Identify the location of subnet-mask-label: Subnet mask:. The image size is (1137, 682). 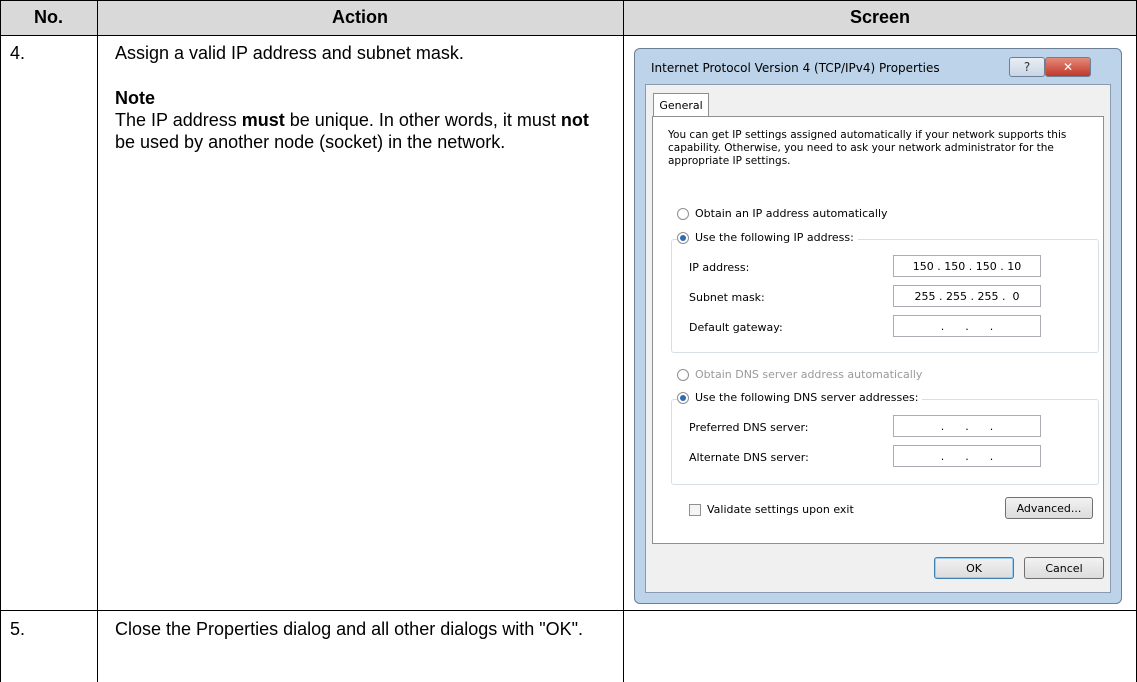
(727, 297).